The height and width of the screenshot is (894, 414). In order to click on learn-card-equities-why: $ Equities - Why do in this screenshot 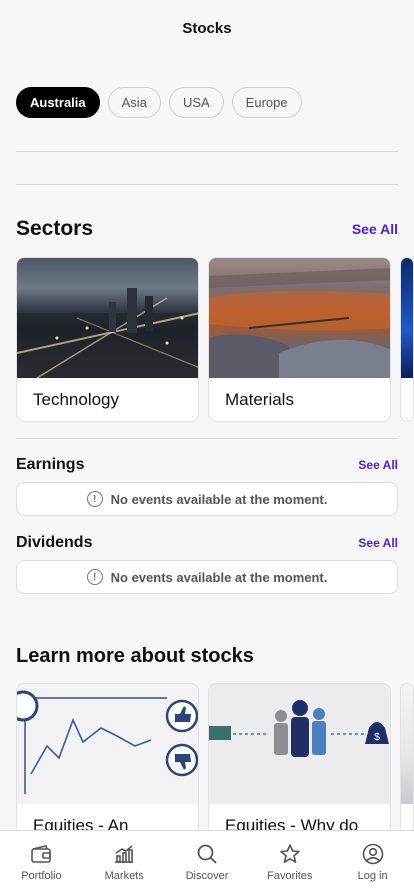, I will do `click(299, 765)`.